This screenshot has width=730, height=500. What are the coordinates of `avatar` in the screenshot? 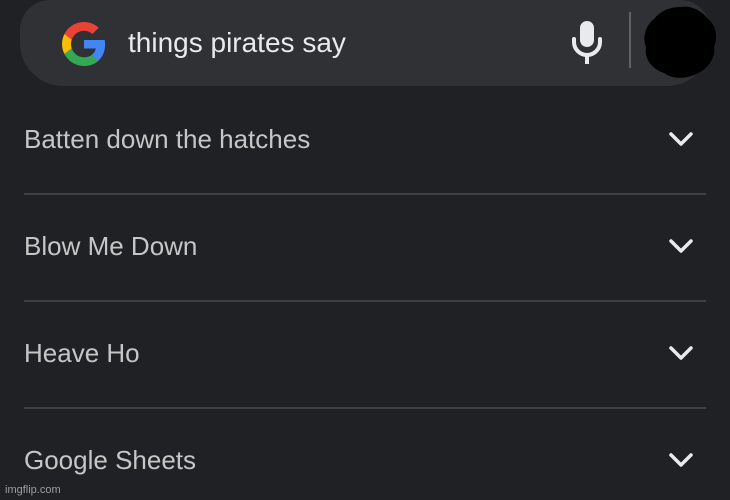 It's located at (680, 42).